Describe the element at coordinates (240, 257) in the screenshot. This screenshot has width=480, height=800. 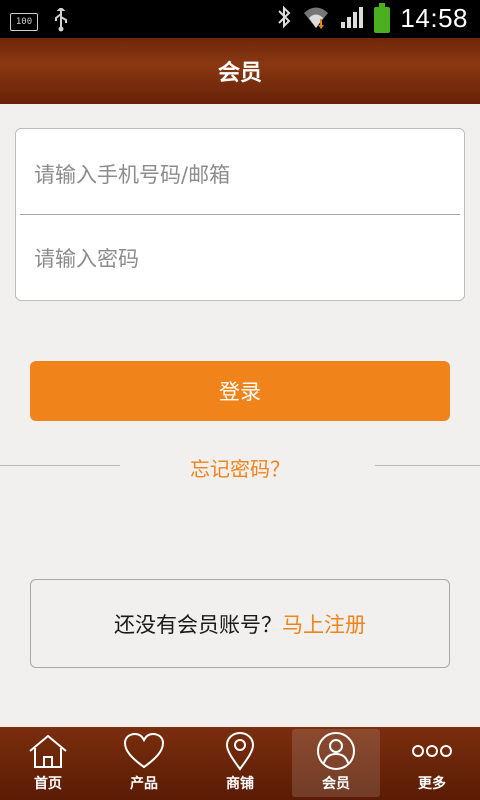
I see `password-field: 请输入密码` at that location.